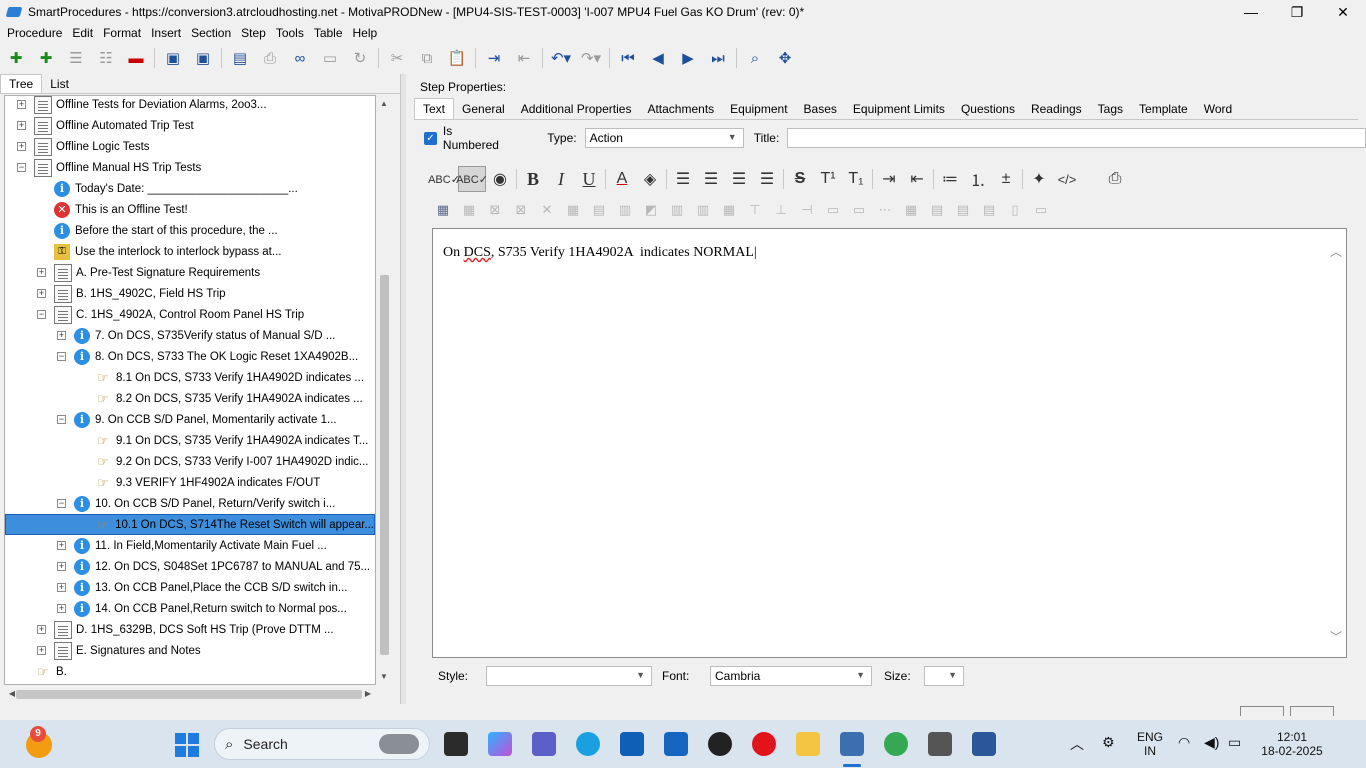 The height and width of the screenshot is (768, 1366). Describe the element at coordinates (59, 84) in the screenshot. I see `tab-list: List` at that location.